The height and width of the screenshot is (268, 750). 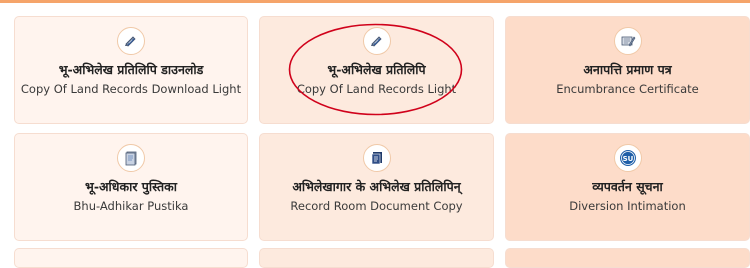 I want to click on booklet-icon, so click(x=131, y=158).